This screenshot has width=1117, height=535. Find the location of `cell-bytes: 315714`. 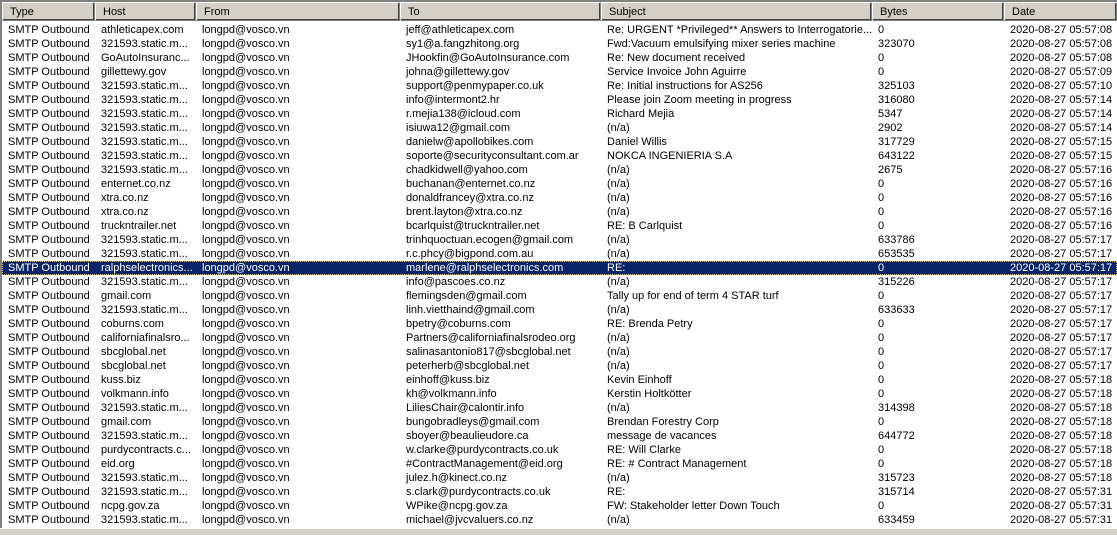

cell-bytes: 315714 is located at coordinates (896, 492).